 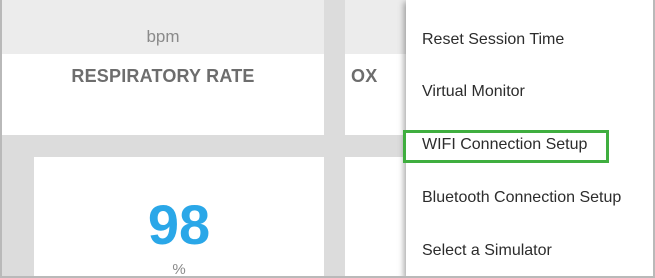 I want to click on respiratory-rate-title: RESPIRATORY RATE, so click(x=163, y=76).